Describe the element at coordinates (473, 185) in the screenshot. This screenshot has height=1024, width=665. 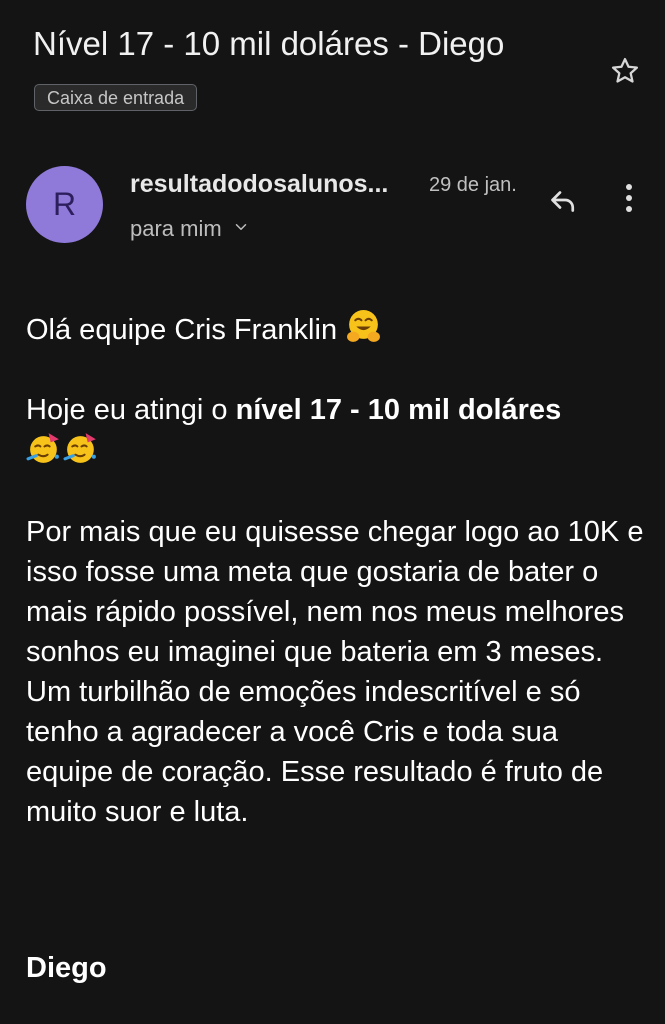
I see `email-date: 29 de jan.` at that location.